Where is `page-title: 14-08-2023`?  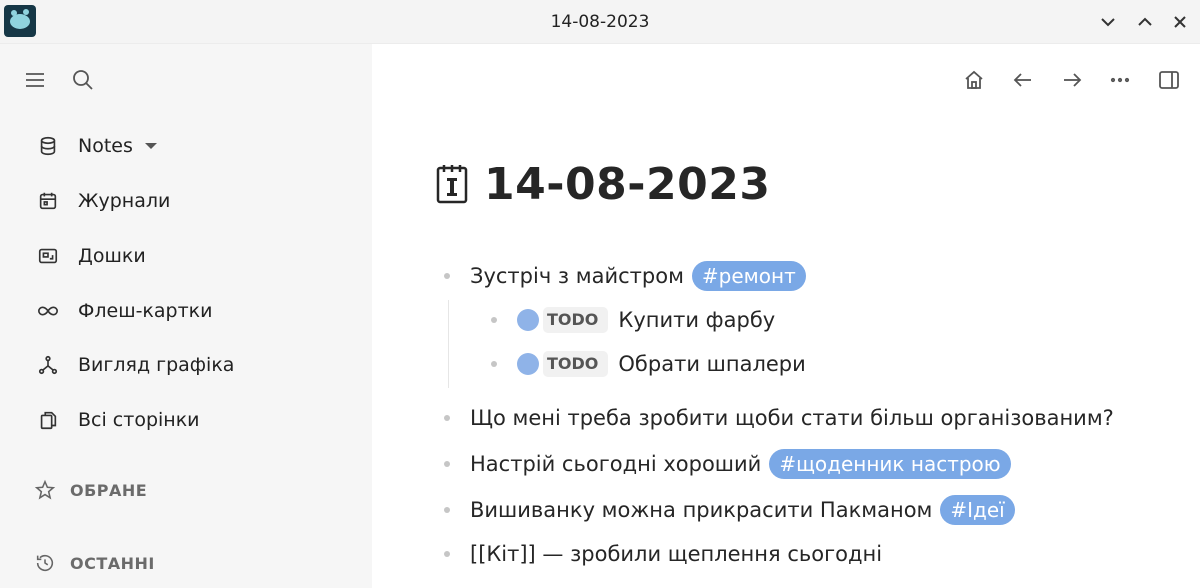
page-title: 14-08-2023 is located at coordinates (627, 184).